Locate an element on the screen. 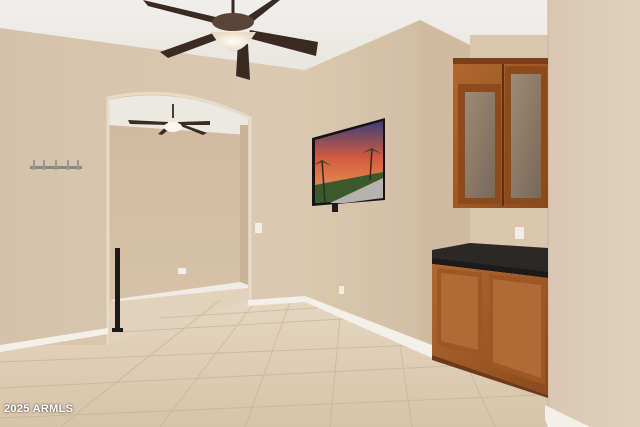 This screenshot has width=640, height=427. outlet is located at coordinates (519, 233).